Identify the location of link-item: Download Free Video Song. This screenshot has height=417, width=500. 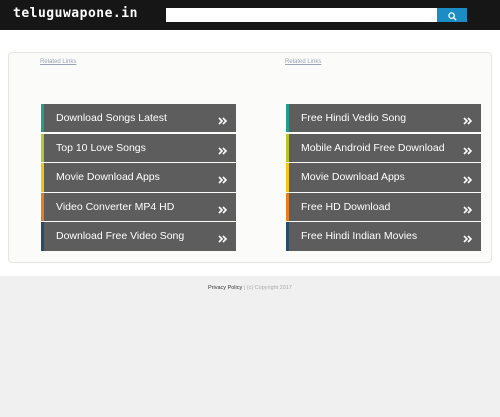
(138, 236).